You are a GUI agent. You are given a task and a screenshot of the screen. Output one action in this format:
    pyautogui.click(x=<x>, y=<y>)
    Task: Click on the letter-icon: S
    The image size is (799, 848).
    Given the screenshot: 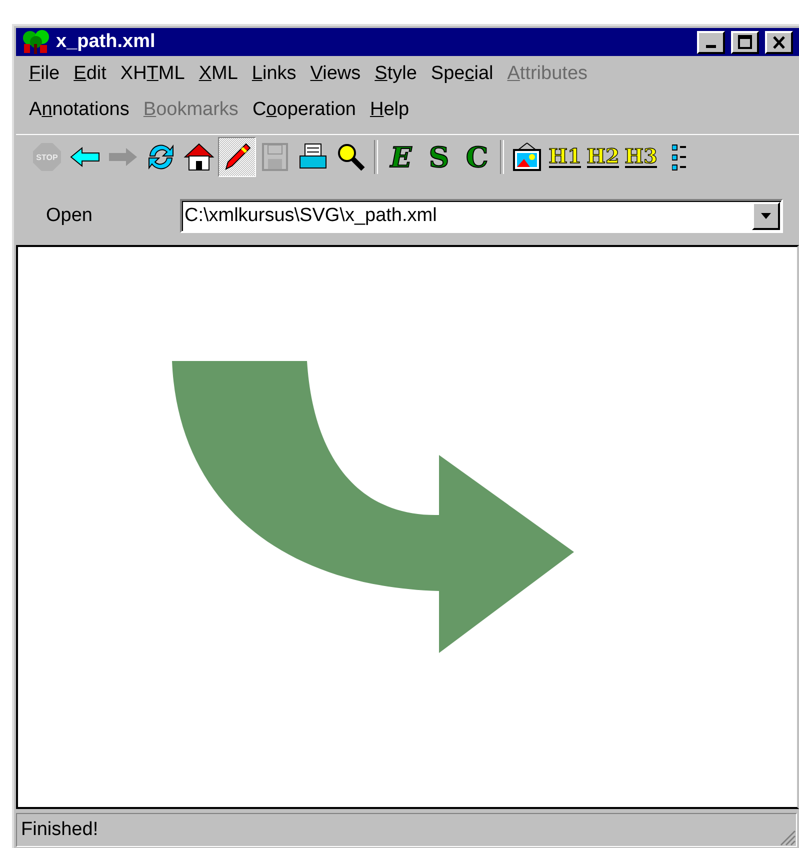 What is the action you would take?
    pyautogui.click(x=439, y=157)
    